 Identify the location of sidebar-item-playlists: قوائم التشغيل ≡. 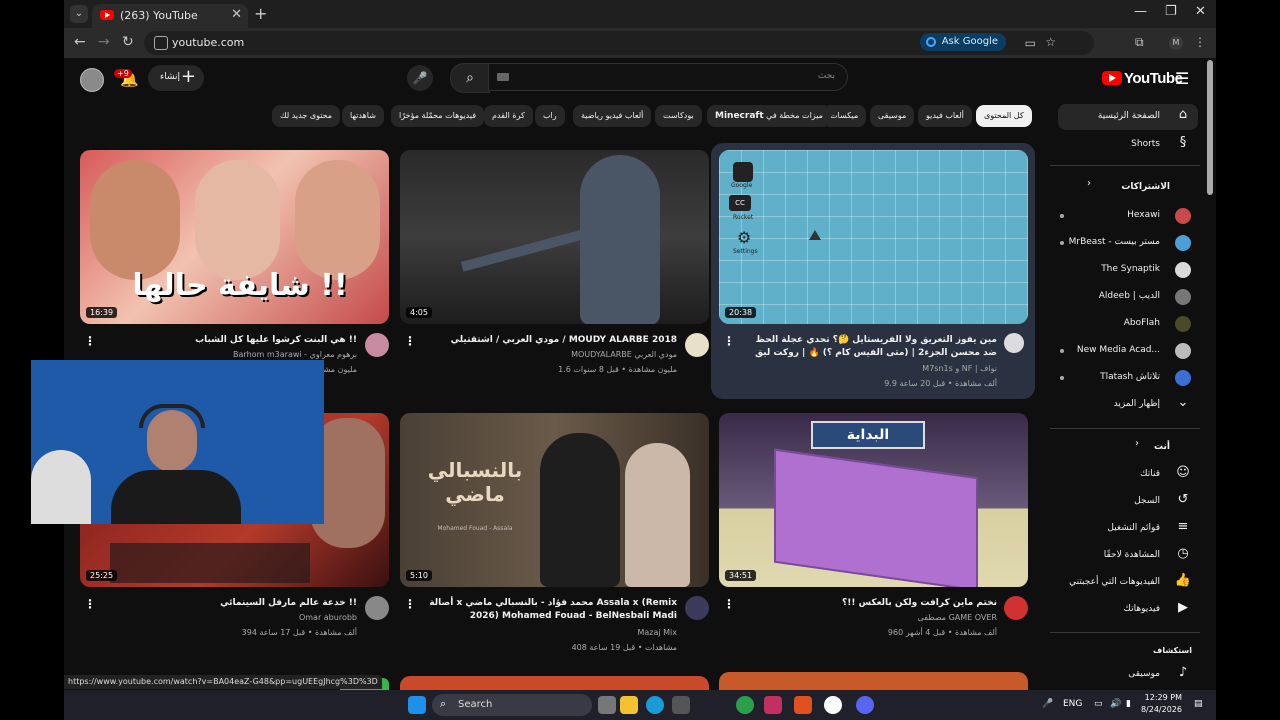
(1128, 529).